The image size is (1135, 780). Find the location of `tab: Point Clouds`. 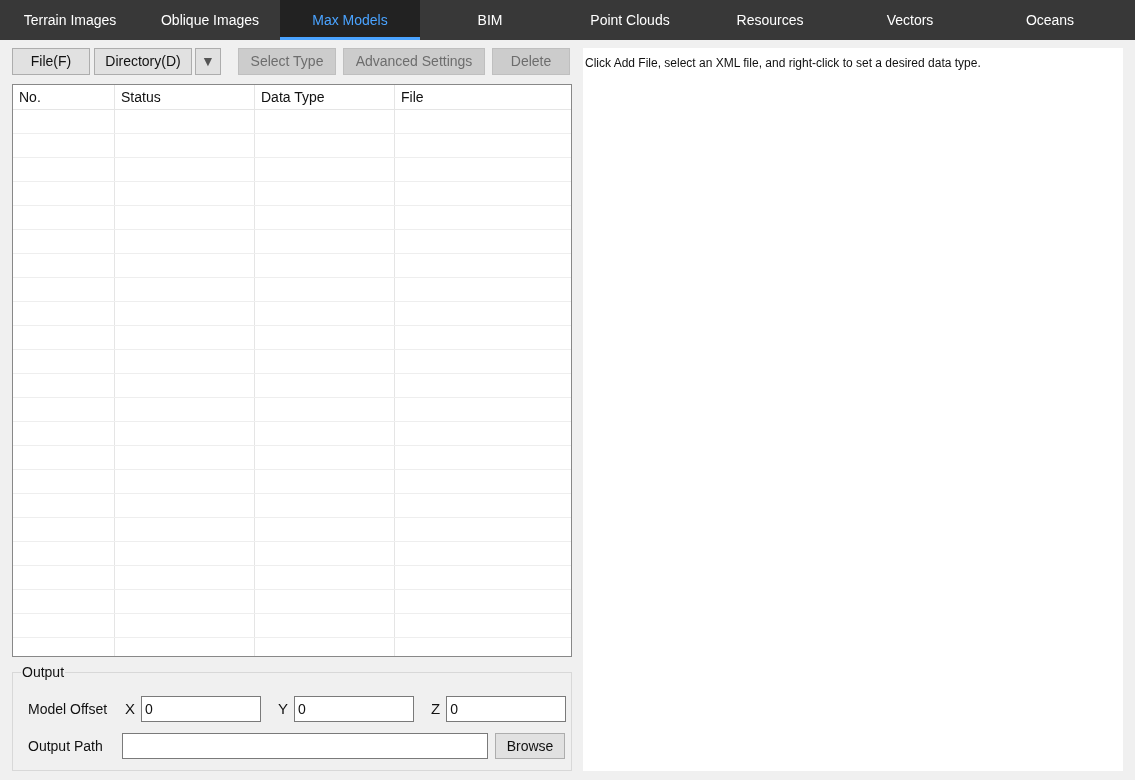

tab: Point Clouds is located at coordinates (630, 20).